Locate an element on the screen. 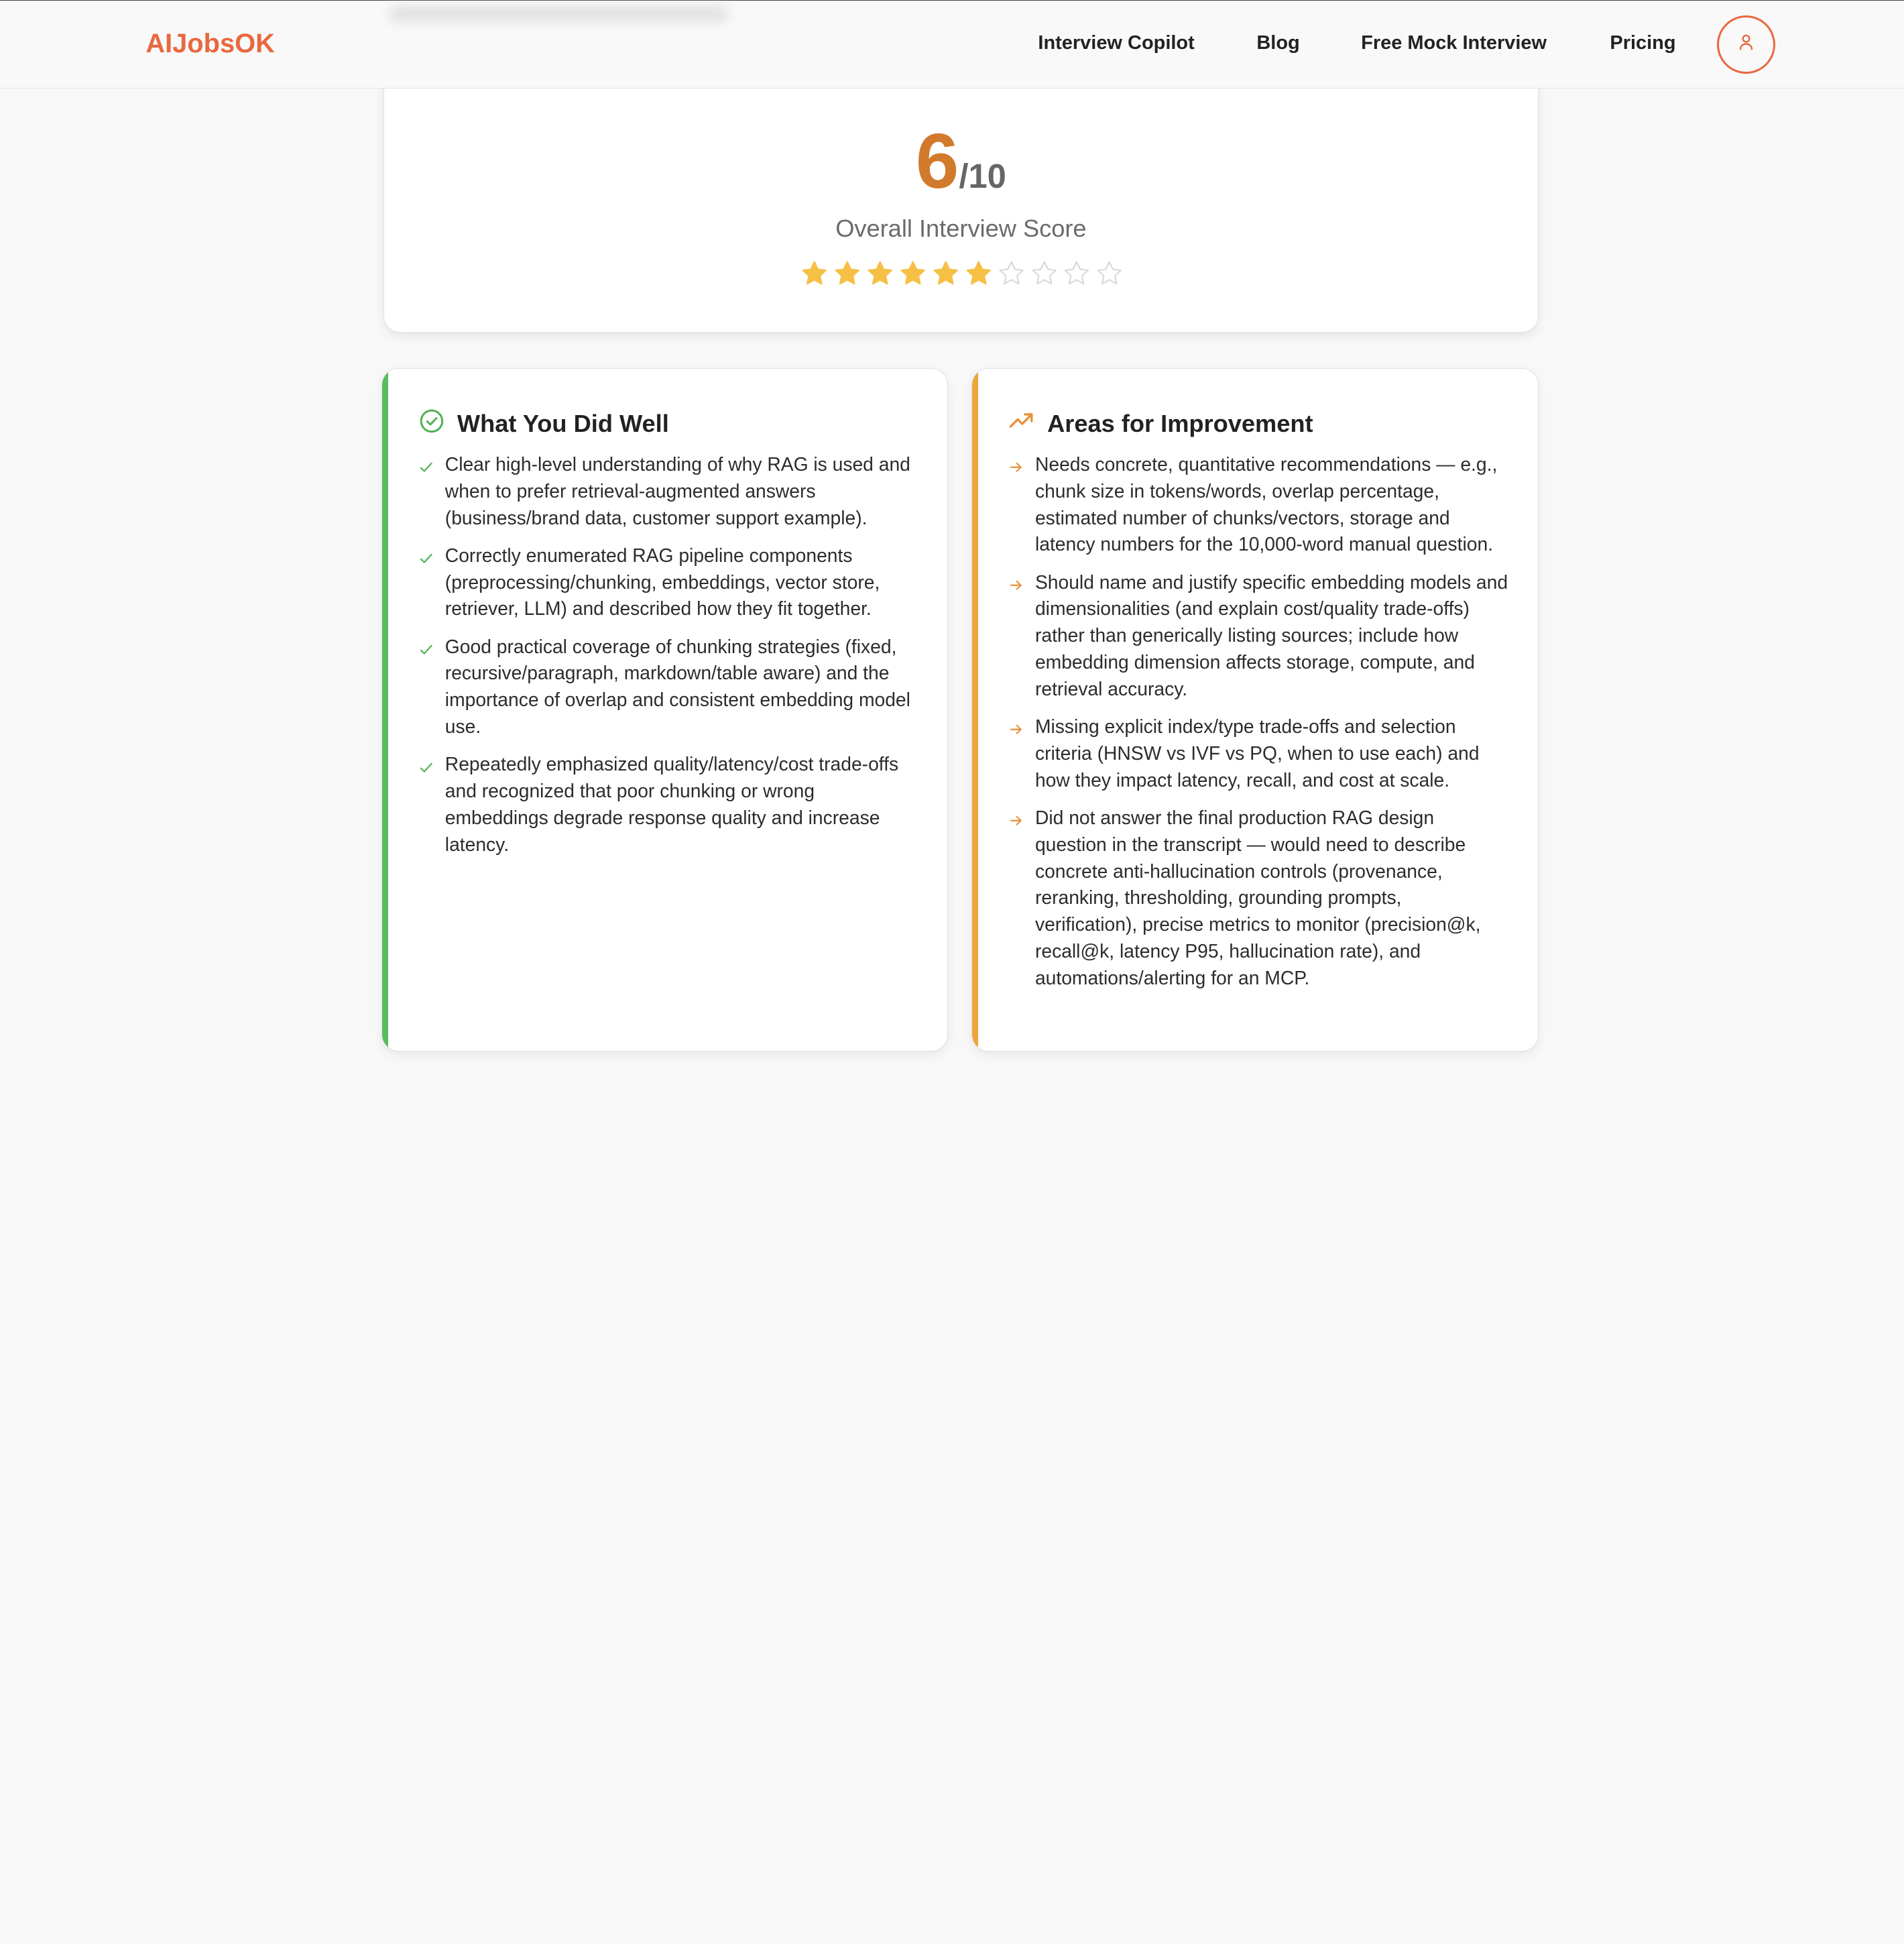 The height and width of the screenshot is (1944, 1904). score-value: 6 is located at coordinates (937, 161).